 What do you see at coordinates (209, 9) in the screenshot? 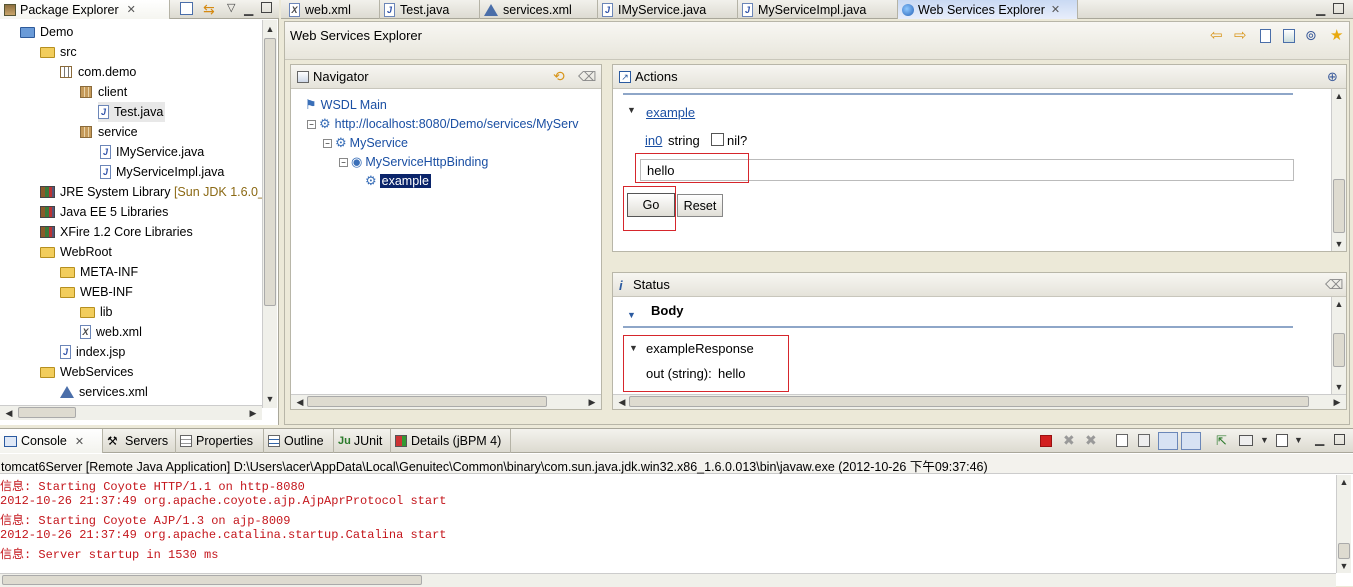
I see `link-editor-icon: ⇆` at bounding box center [209, 9].